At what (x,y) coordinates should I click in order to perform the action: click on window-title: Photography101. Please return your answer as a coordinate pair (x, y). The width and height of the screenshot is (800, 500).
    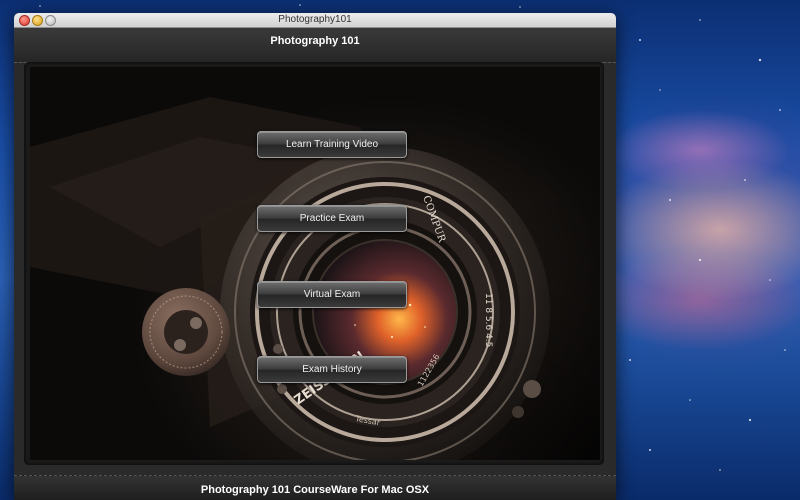
    Looking at the image, I should click on (315, 19).